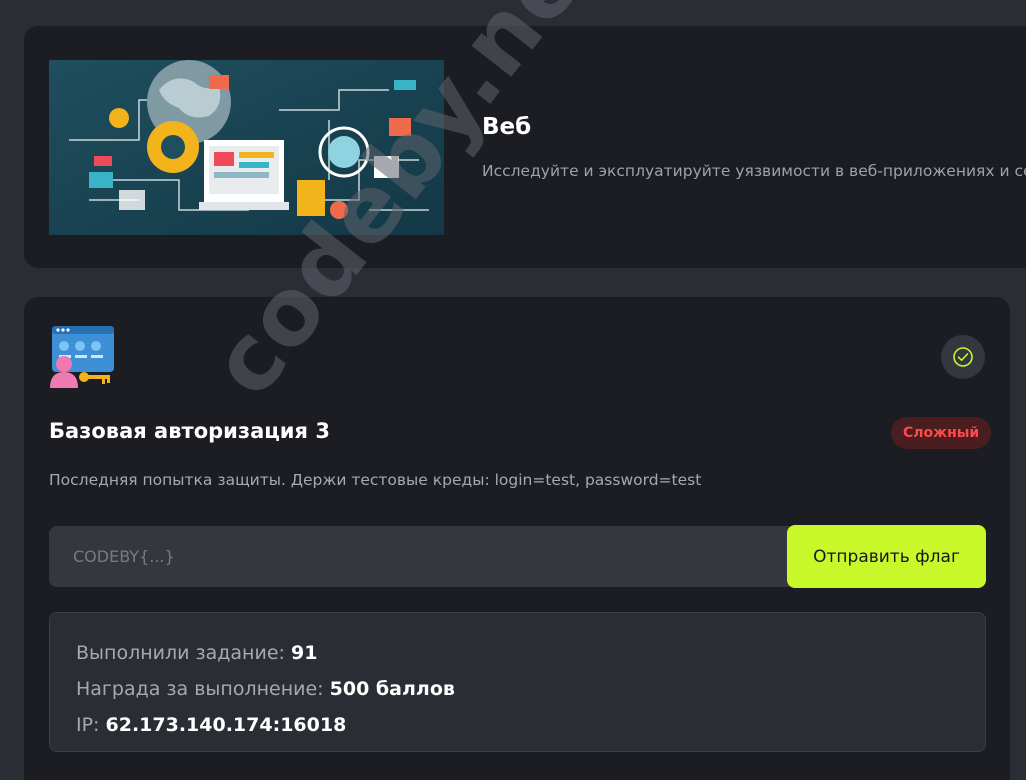 The height and width of the screenshot is (780, 1026). I want to click on difficulty-badge: Сложный, so click(941, 433).